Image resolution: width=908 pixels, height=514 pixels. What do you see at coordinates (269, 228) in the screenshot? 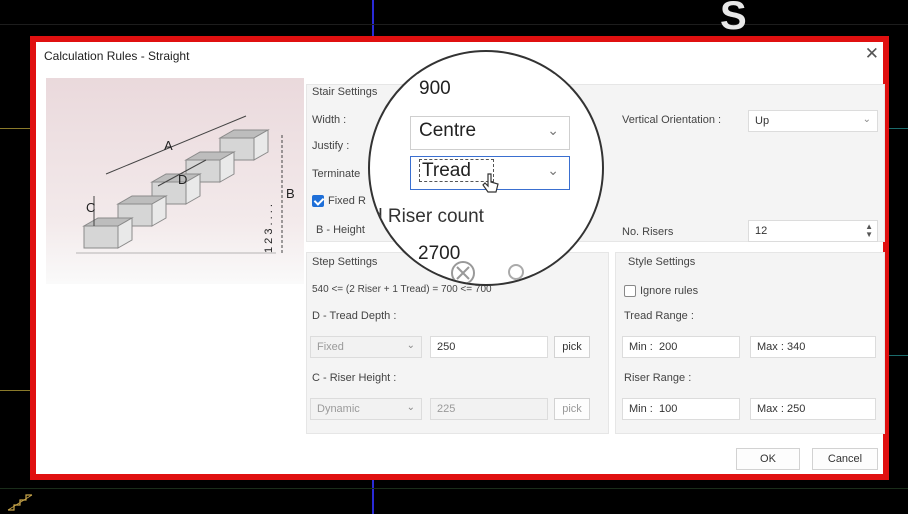
I see `label-step-numbers: 1 2 3 . . . .` at bounding box center [269, 228].